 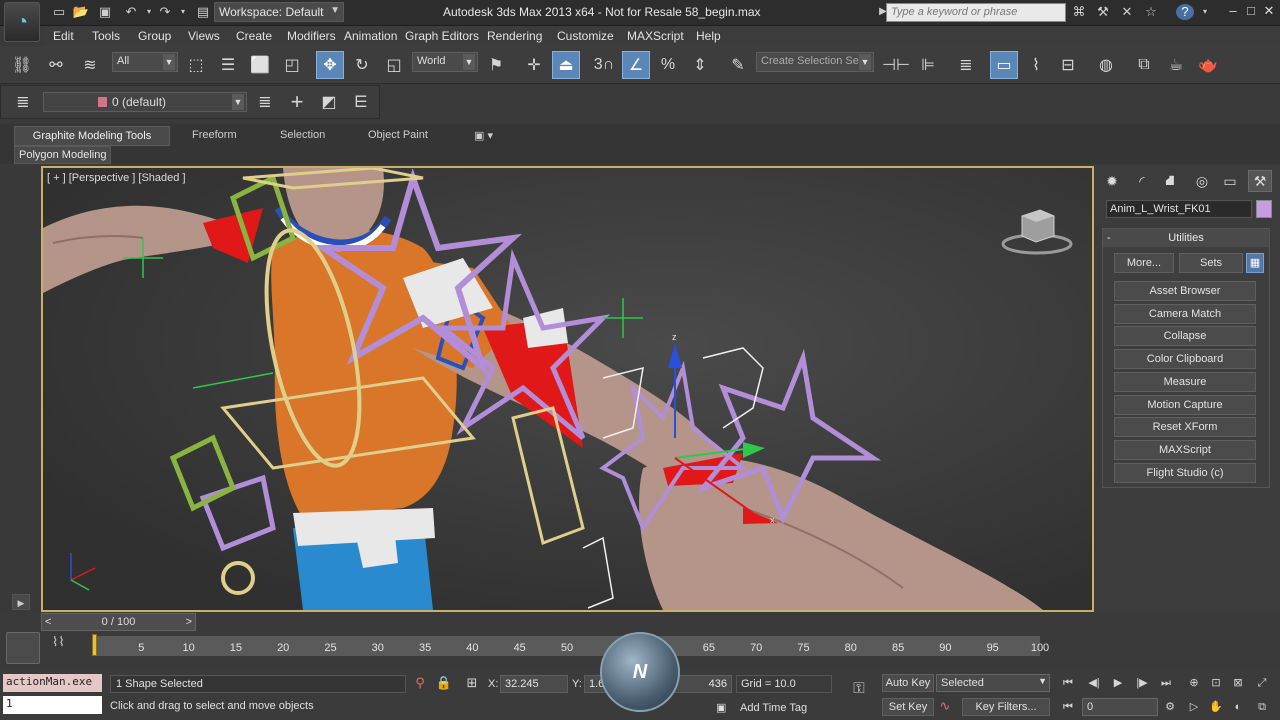 I want to click on select-and-link-icon: ⛓, so click(x=22, y=65).